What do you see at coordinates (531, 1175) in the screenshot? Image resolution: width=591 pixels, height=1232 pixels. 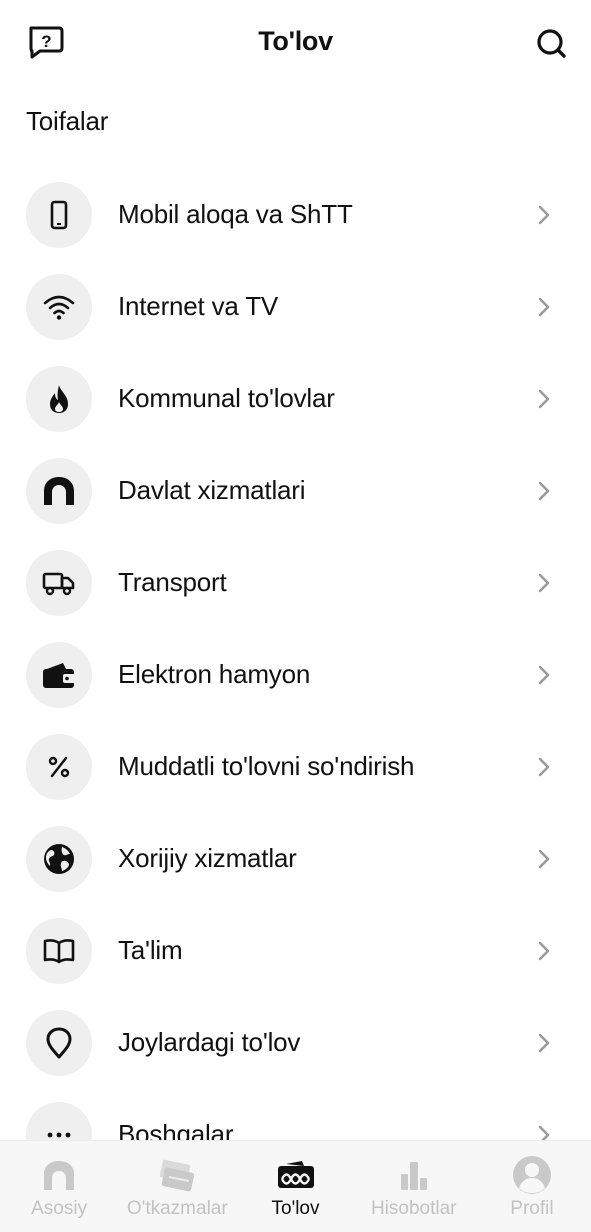 I see `profile-icon` at bounding box center [531, 1175].